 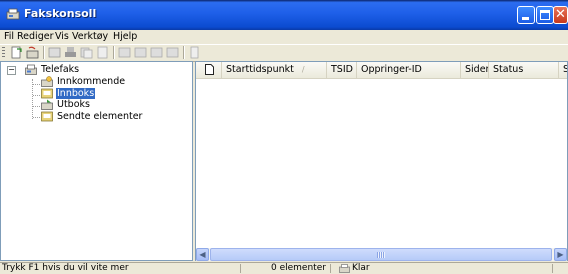 What do you see at coordinates (76, 93) in the screenshot?
I see `tree-item-label: Innboks` at bounding box center [76, 93].